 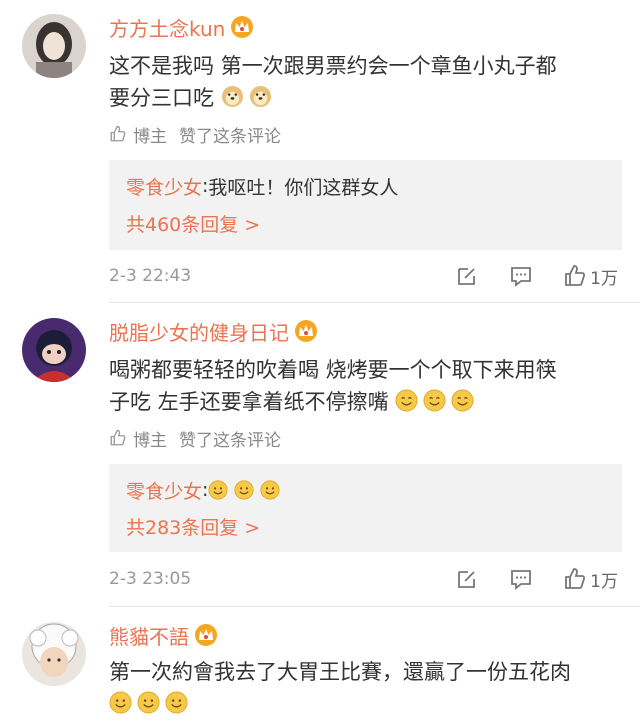 What do you see at coordinates (366, 82) in the screenshot?
I see `comment-text: 这不是我吗 第一次跟男票约会一个章鱼小丸子都 要分三口吃` at bounding box center [366, 82].